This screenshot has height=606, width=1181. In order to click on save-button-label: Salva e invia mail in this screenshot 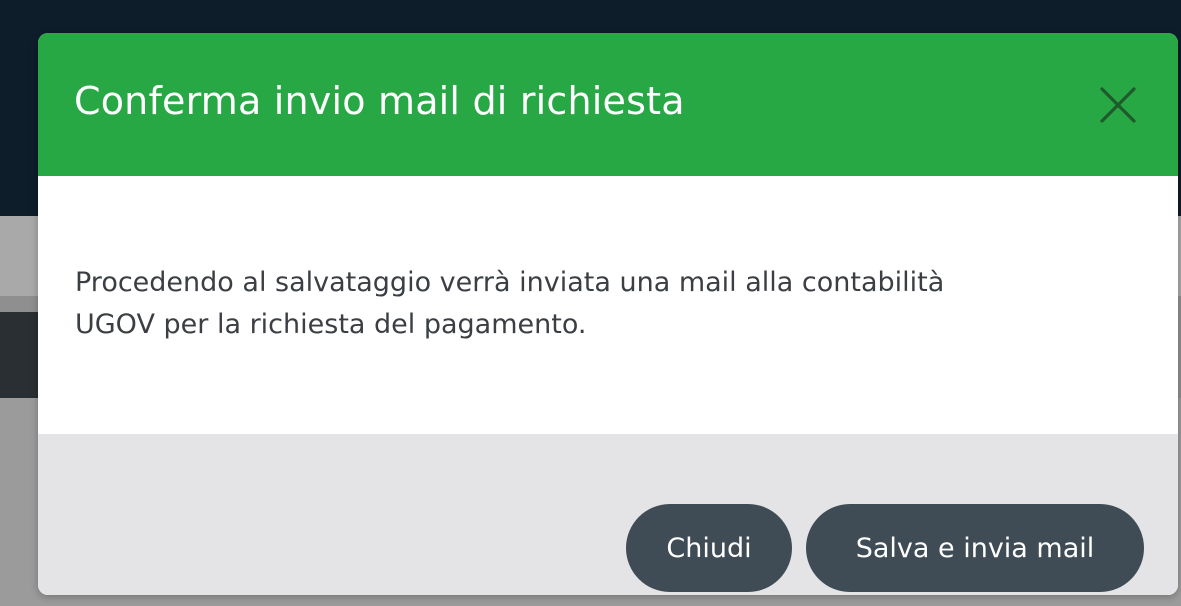, I will do `click(975, 548)`.